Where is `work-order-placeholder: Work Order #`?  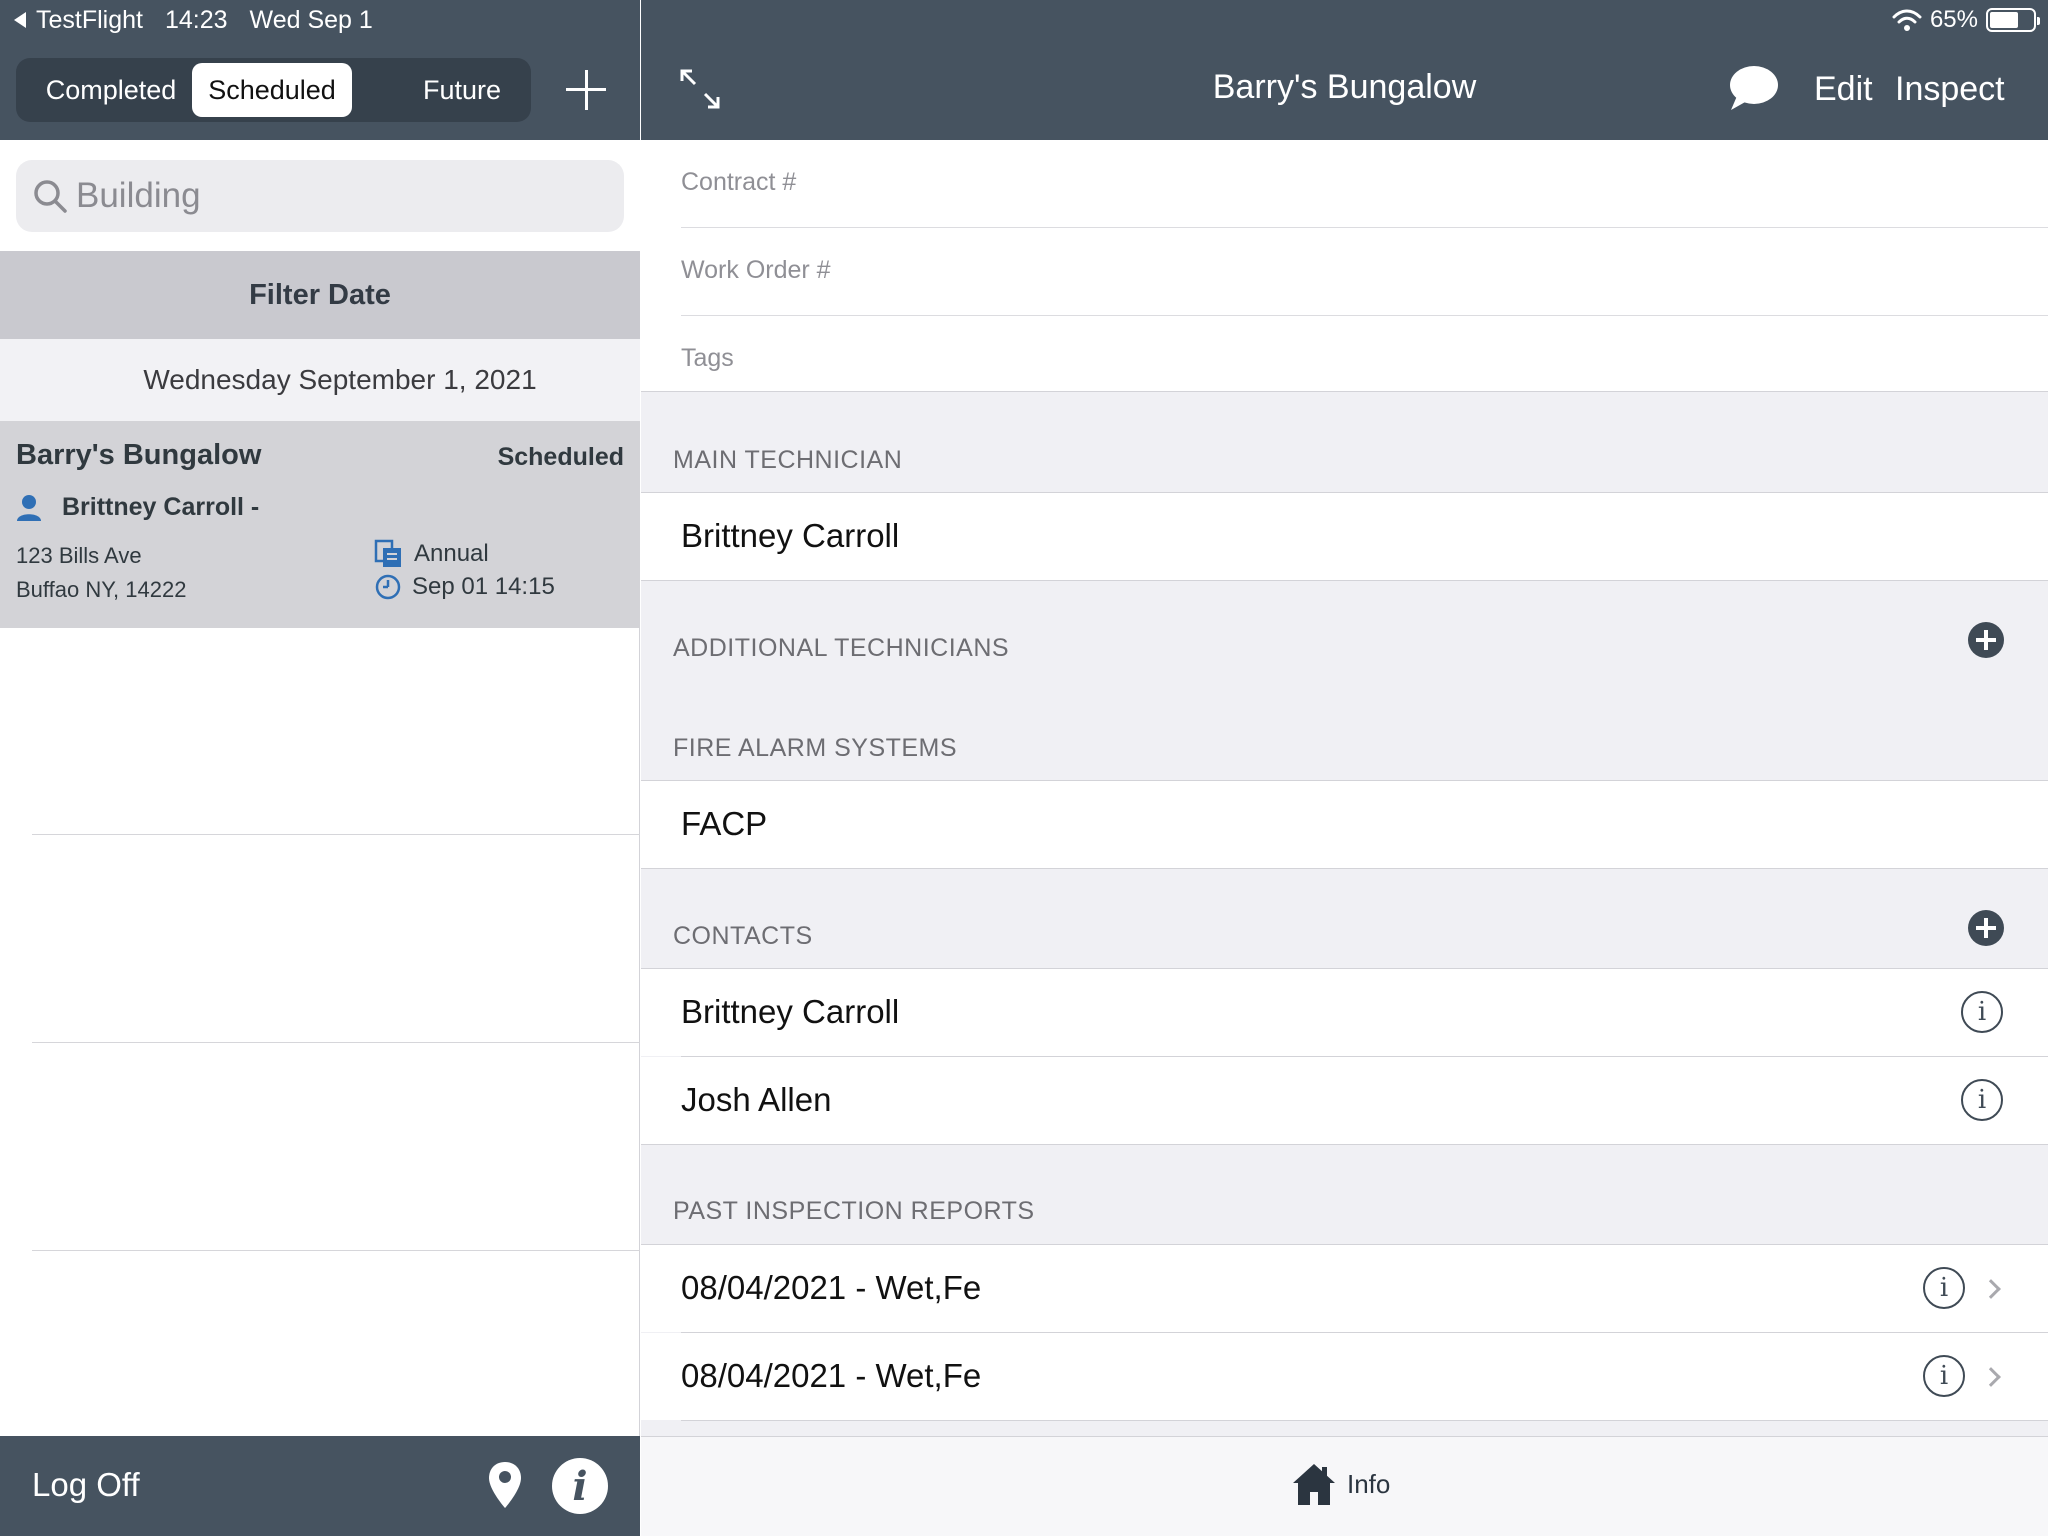
work-order-placeholder: Work Order # is located at coordinates (756, 270).